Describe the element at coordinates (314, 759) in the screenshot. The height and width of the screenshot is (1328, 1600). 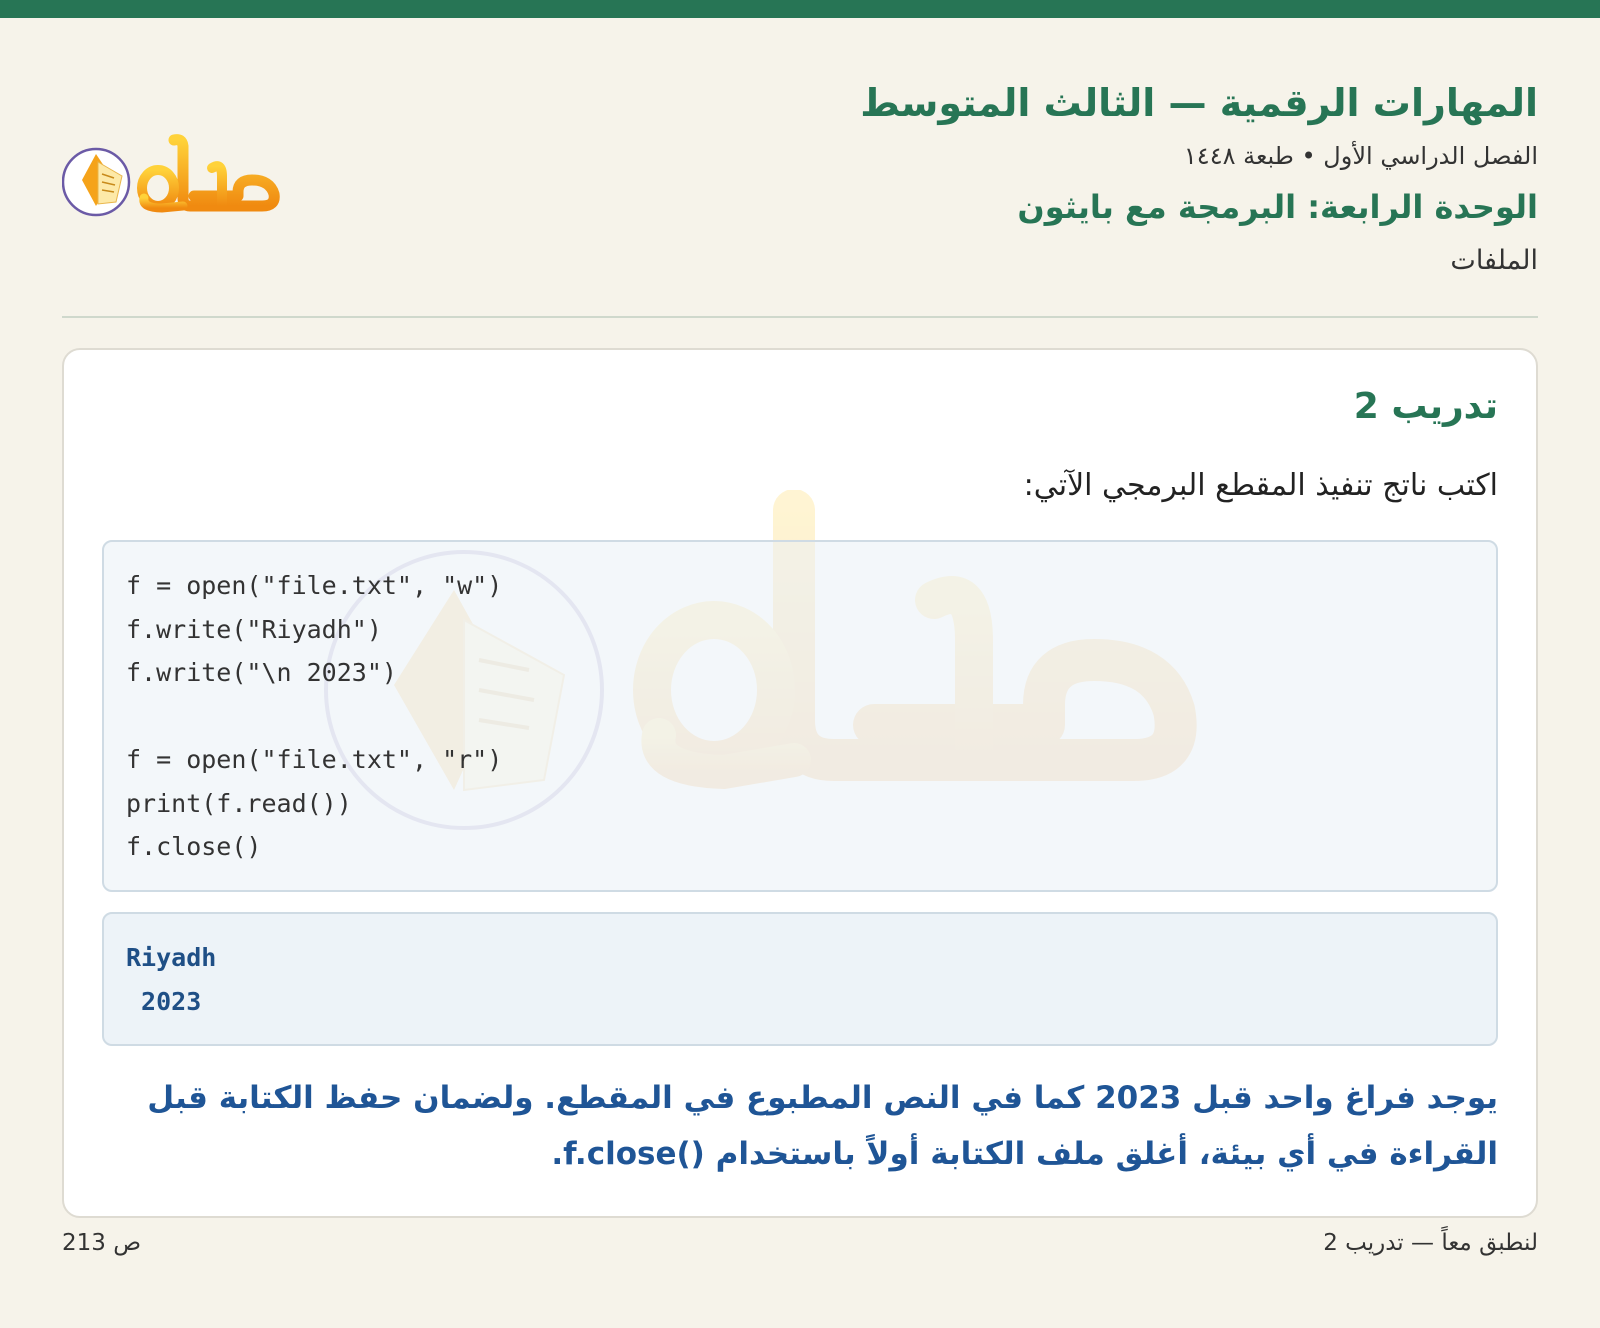
I see `code-line: f = open("file.txt", "r")` at that location.